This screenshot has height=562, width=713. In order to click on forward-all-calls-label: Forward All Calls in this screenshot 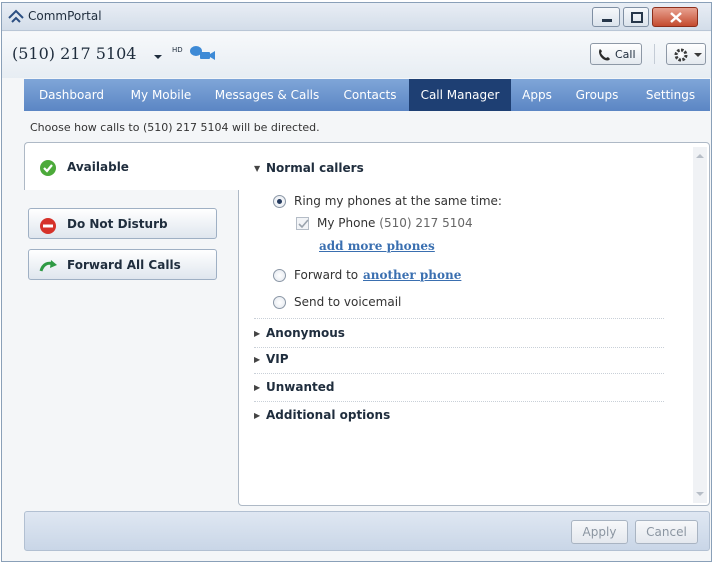, I will do `click(124, 265)`.